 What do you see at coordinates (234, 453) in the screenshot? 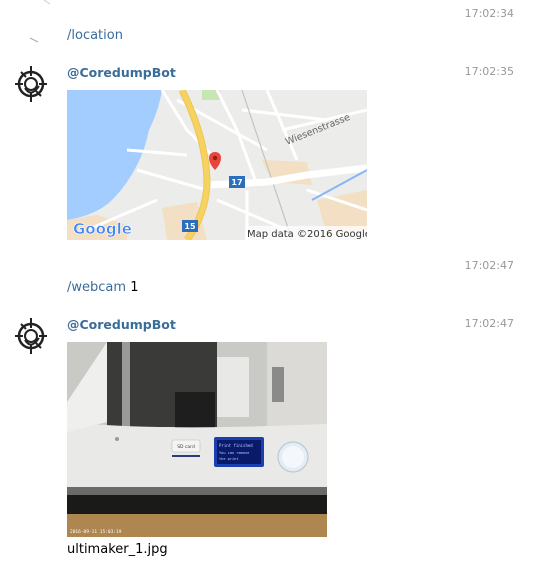
I see `screen-line-2: You can remove` at bounding box center [234, 453].